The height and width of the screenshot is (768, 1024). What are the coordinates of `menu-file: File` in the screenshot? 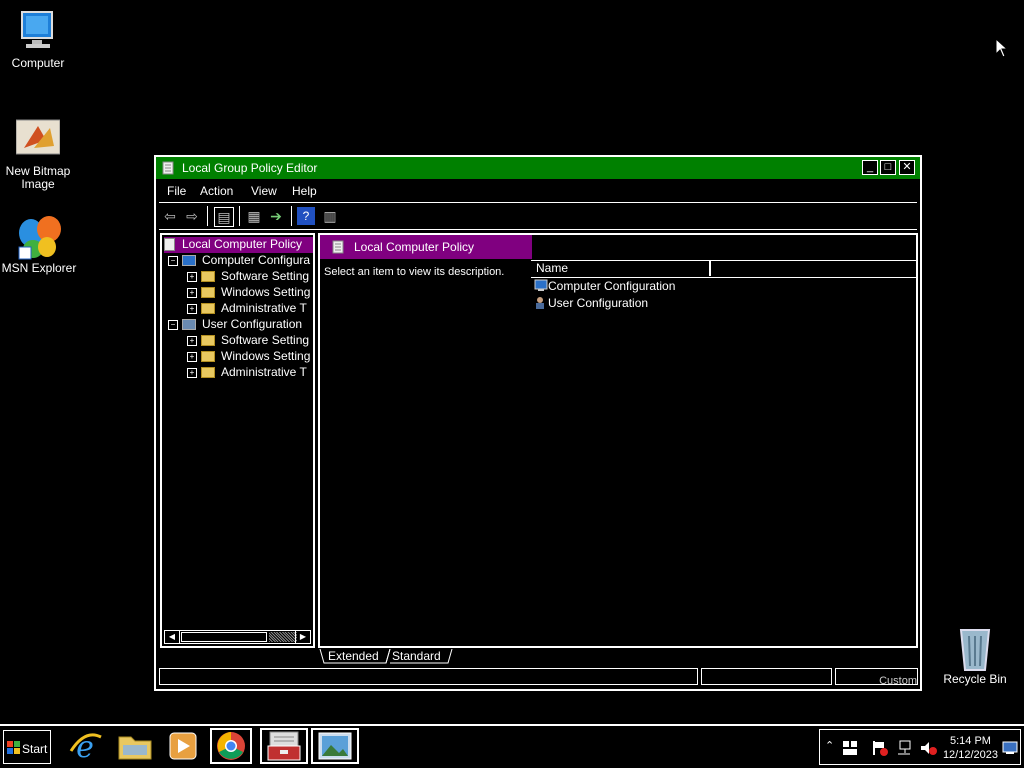 It's located at (176, 191).